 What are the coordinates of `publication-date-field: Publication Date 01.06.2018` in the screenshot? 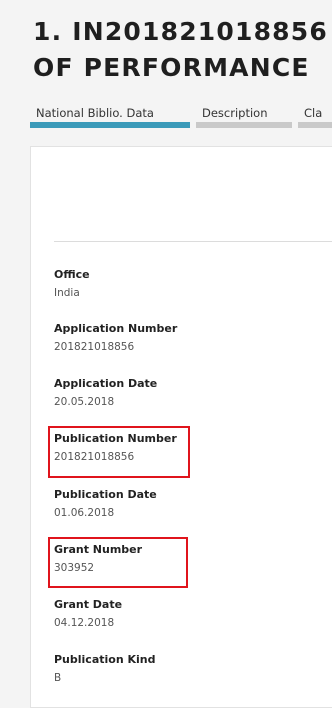 It's located at (105, 504).